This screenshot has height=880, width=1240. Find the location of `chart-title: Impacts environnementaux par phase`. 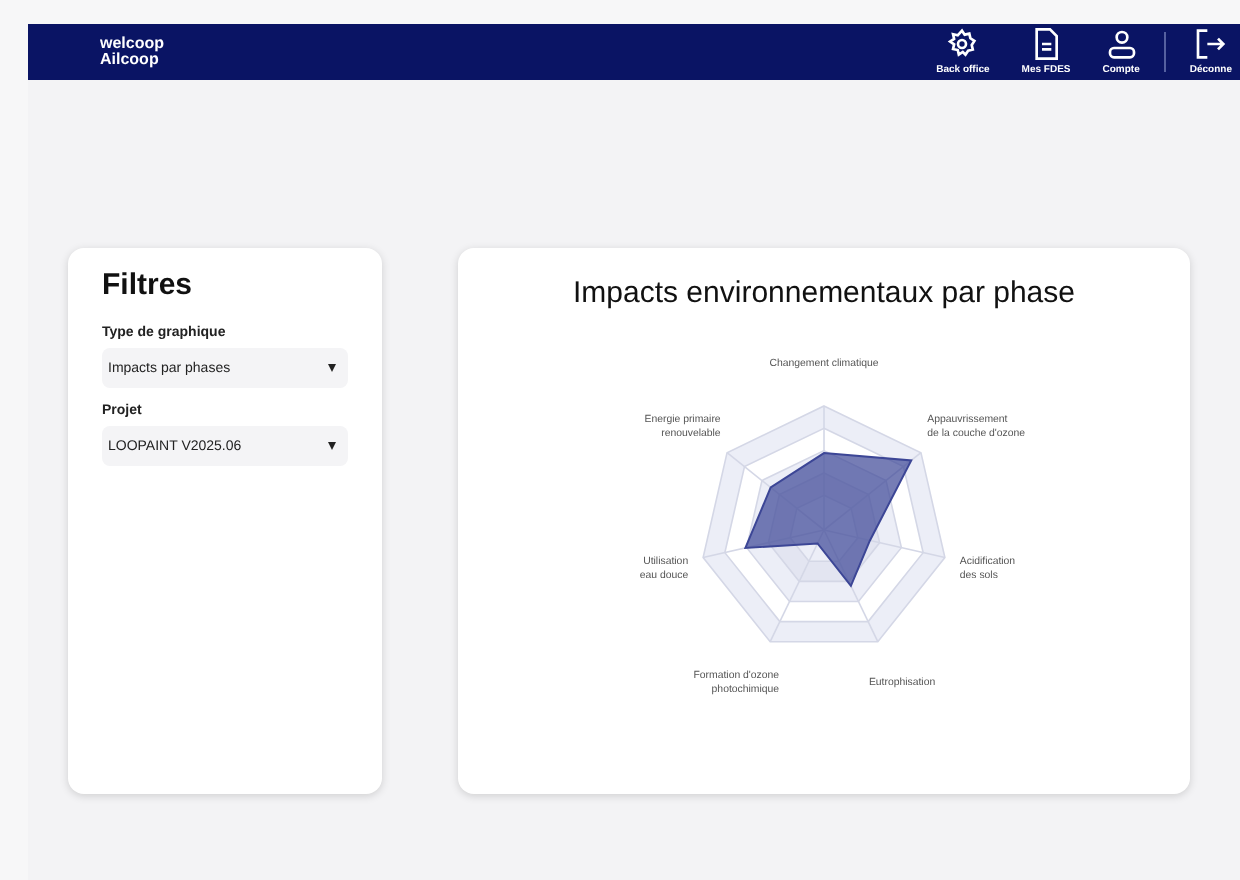

chart-title: Impacts environnementaux par phase is located at coordinates (824, 293).